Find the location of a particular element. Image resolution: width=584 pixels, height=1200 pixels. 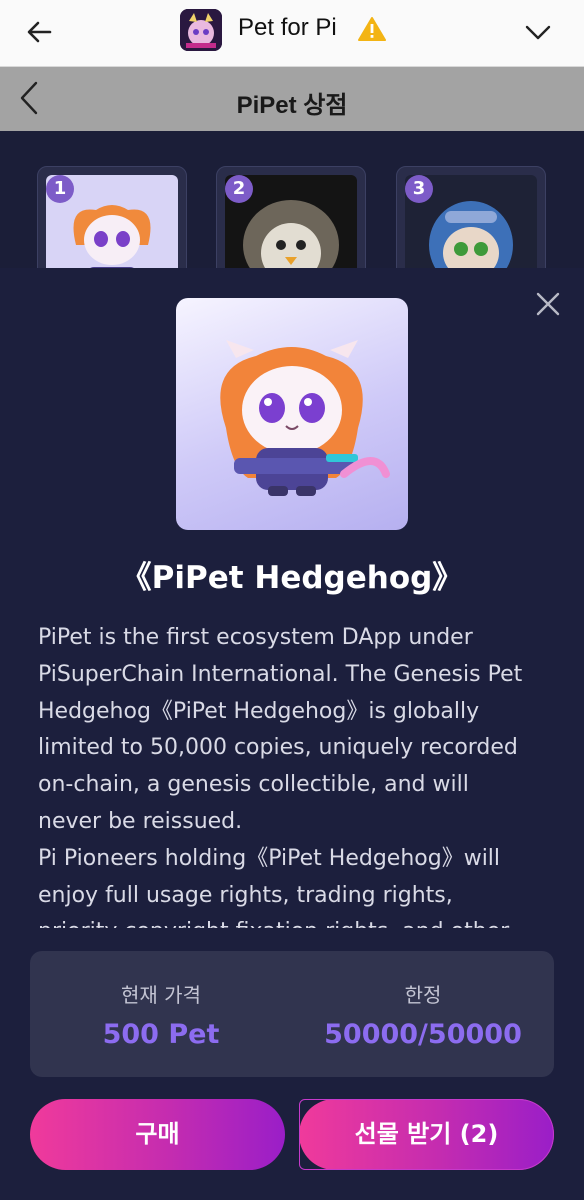

limit-column: 한정 50000/50000 is located at coordinates (423, 1014).